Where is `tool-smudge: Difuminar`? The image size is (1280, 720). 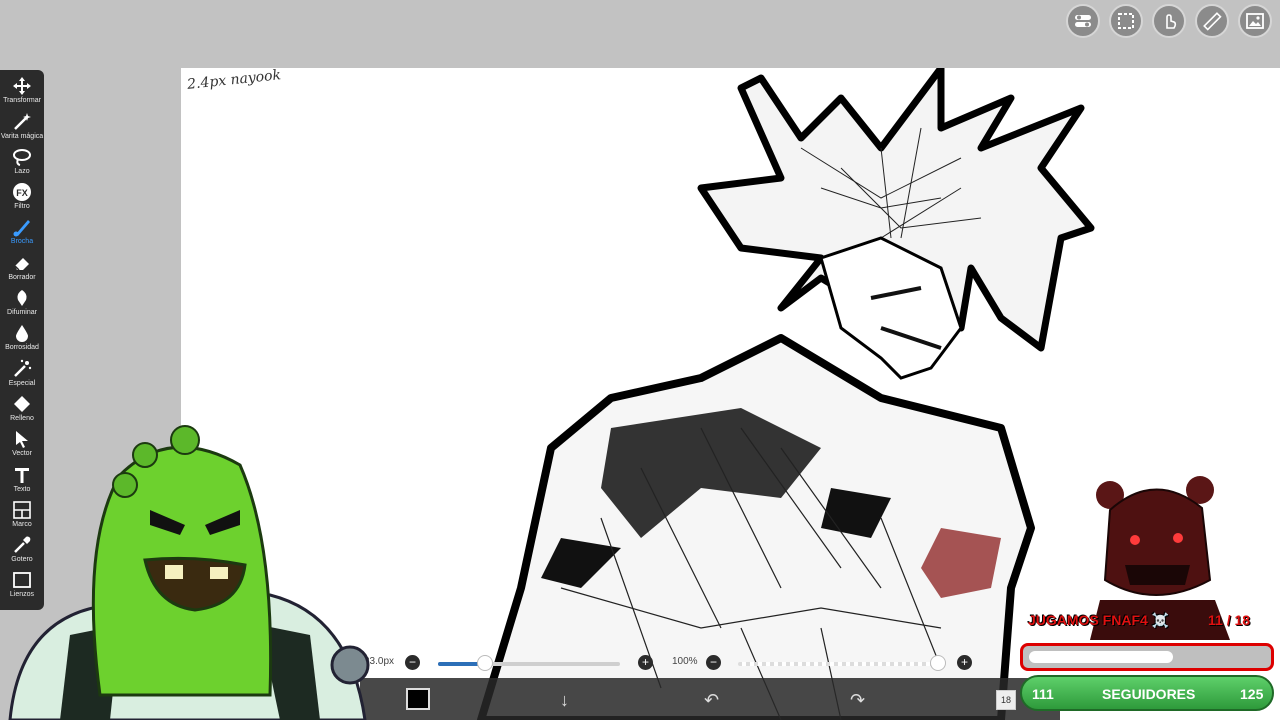 tool-smudge: Difuminar is located at coordinates (22, 299).